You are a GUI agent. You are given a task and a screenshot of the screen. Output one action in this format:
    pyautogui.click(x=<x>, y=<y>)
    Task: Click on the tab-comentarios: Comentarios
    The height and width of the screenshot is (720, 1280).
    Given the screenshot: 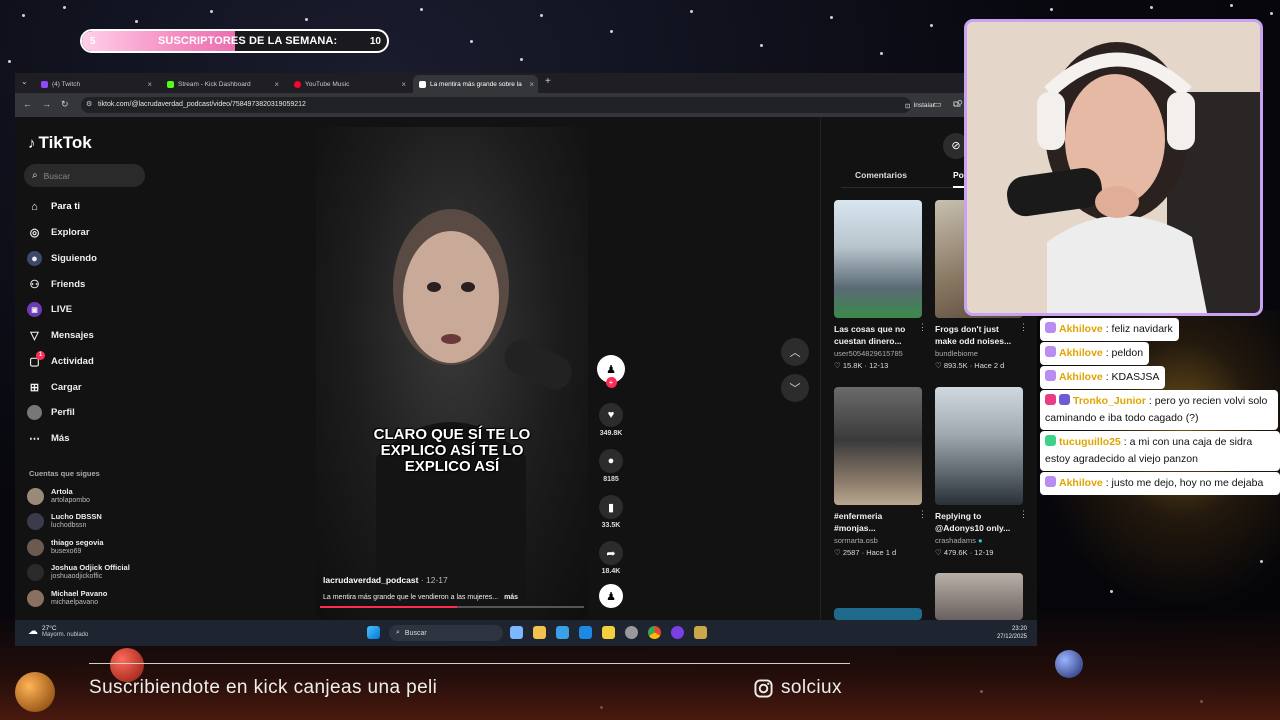 What is the action you would take?
    pyautogui.click(x=881, y=175)
    